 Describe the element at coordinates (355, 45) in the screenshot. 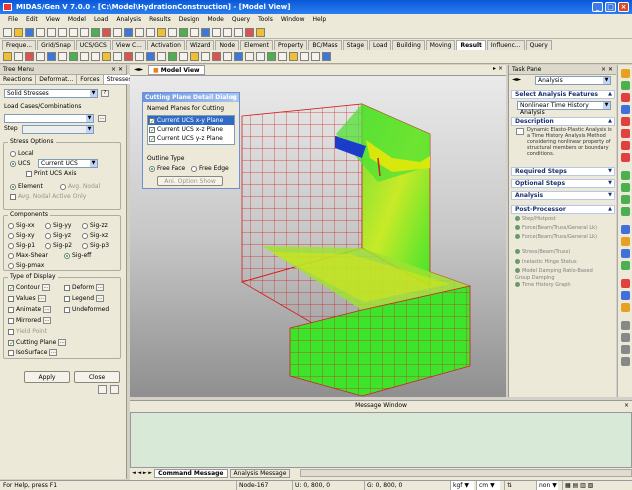

I see `tab-stage: Stage` at that location.